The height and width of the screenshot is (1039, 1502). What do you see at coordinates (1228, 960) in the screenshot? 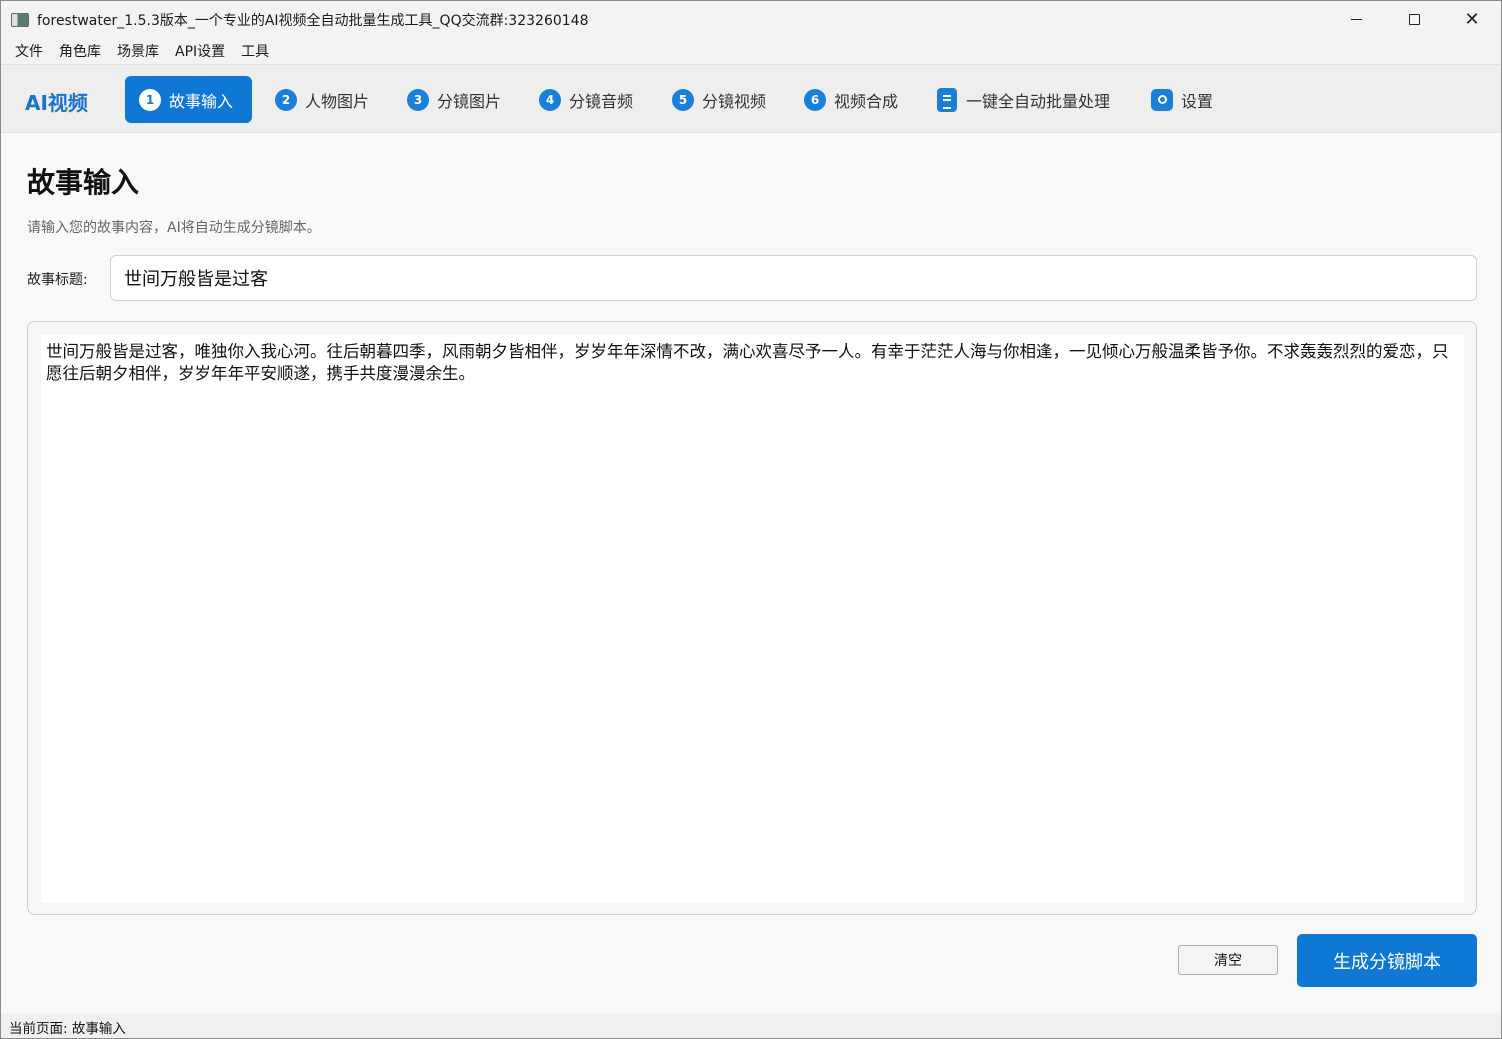
I see `clear-button: 清空` at bounding box center [1228, 960].